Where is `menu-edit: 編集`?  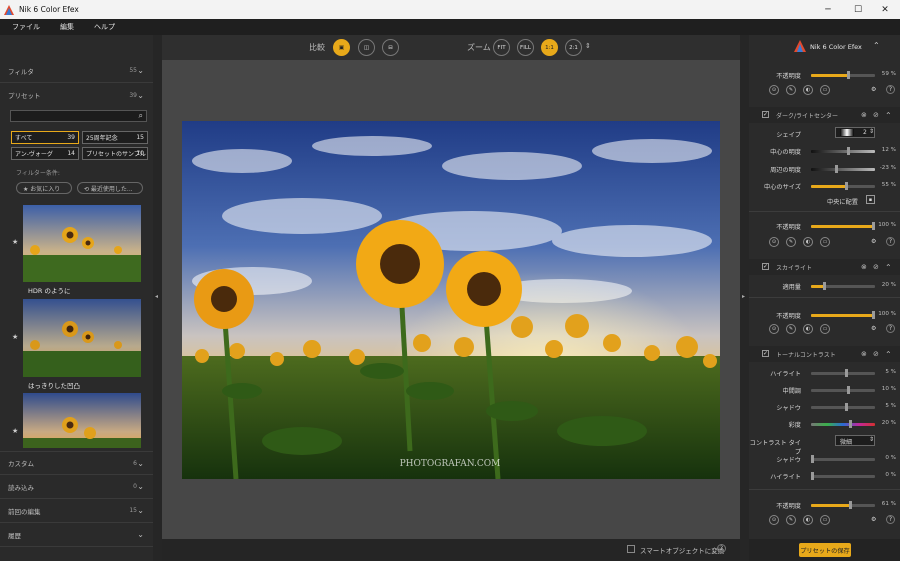
menu-edit: 編集 is located at coordinates (67, 27).